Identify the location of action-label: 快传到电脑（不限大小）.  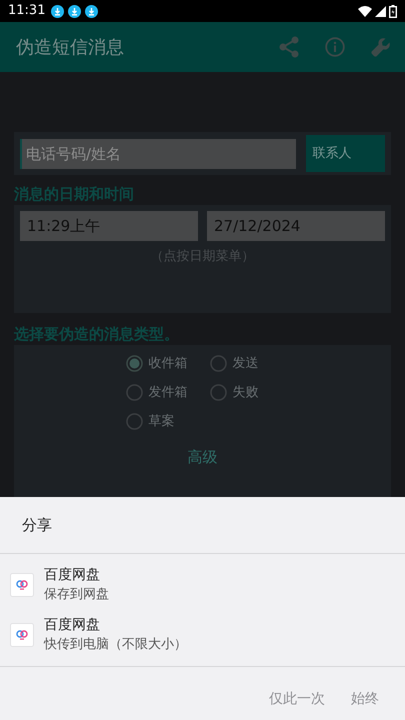
(115, 645).